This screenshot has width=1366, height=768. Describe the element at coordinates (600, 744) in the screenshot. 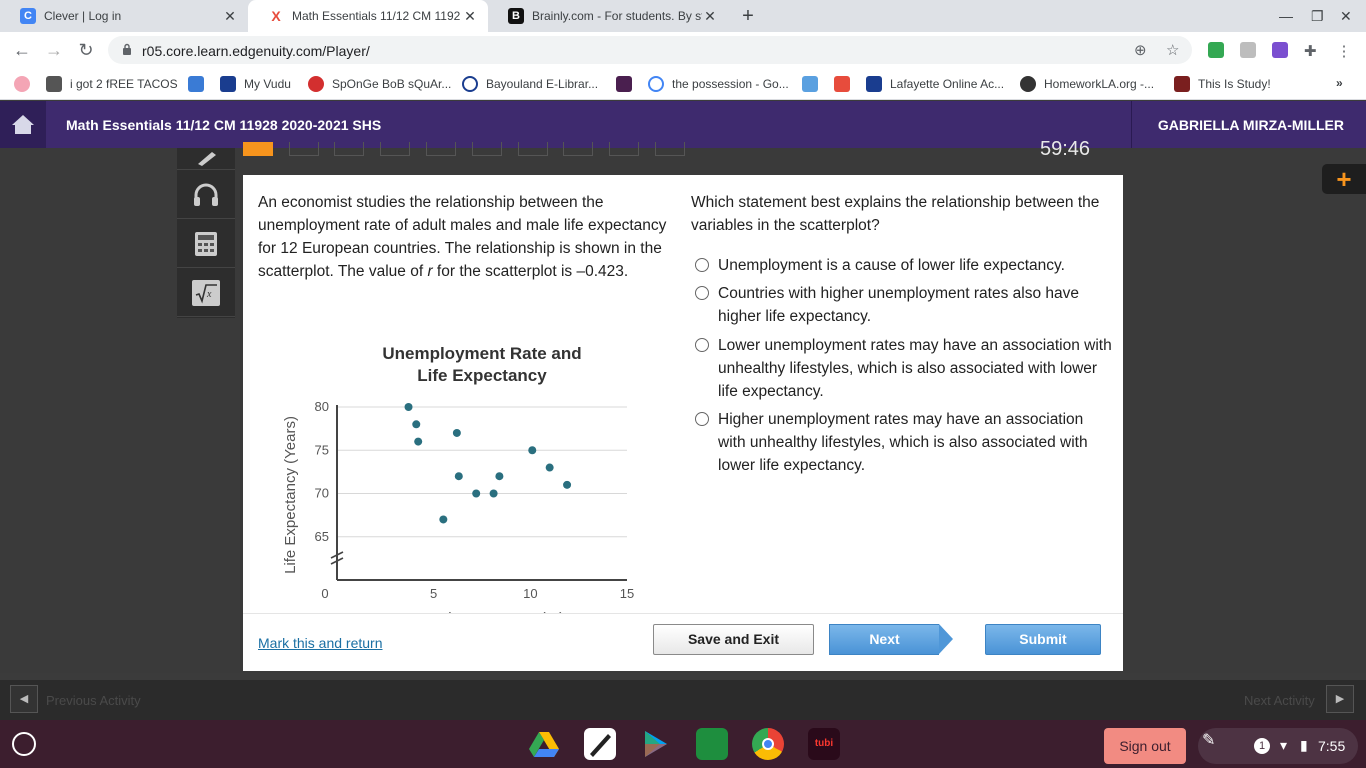

I see `canvas-app-icon` at that location.